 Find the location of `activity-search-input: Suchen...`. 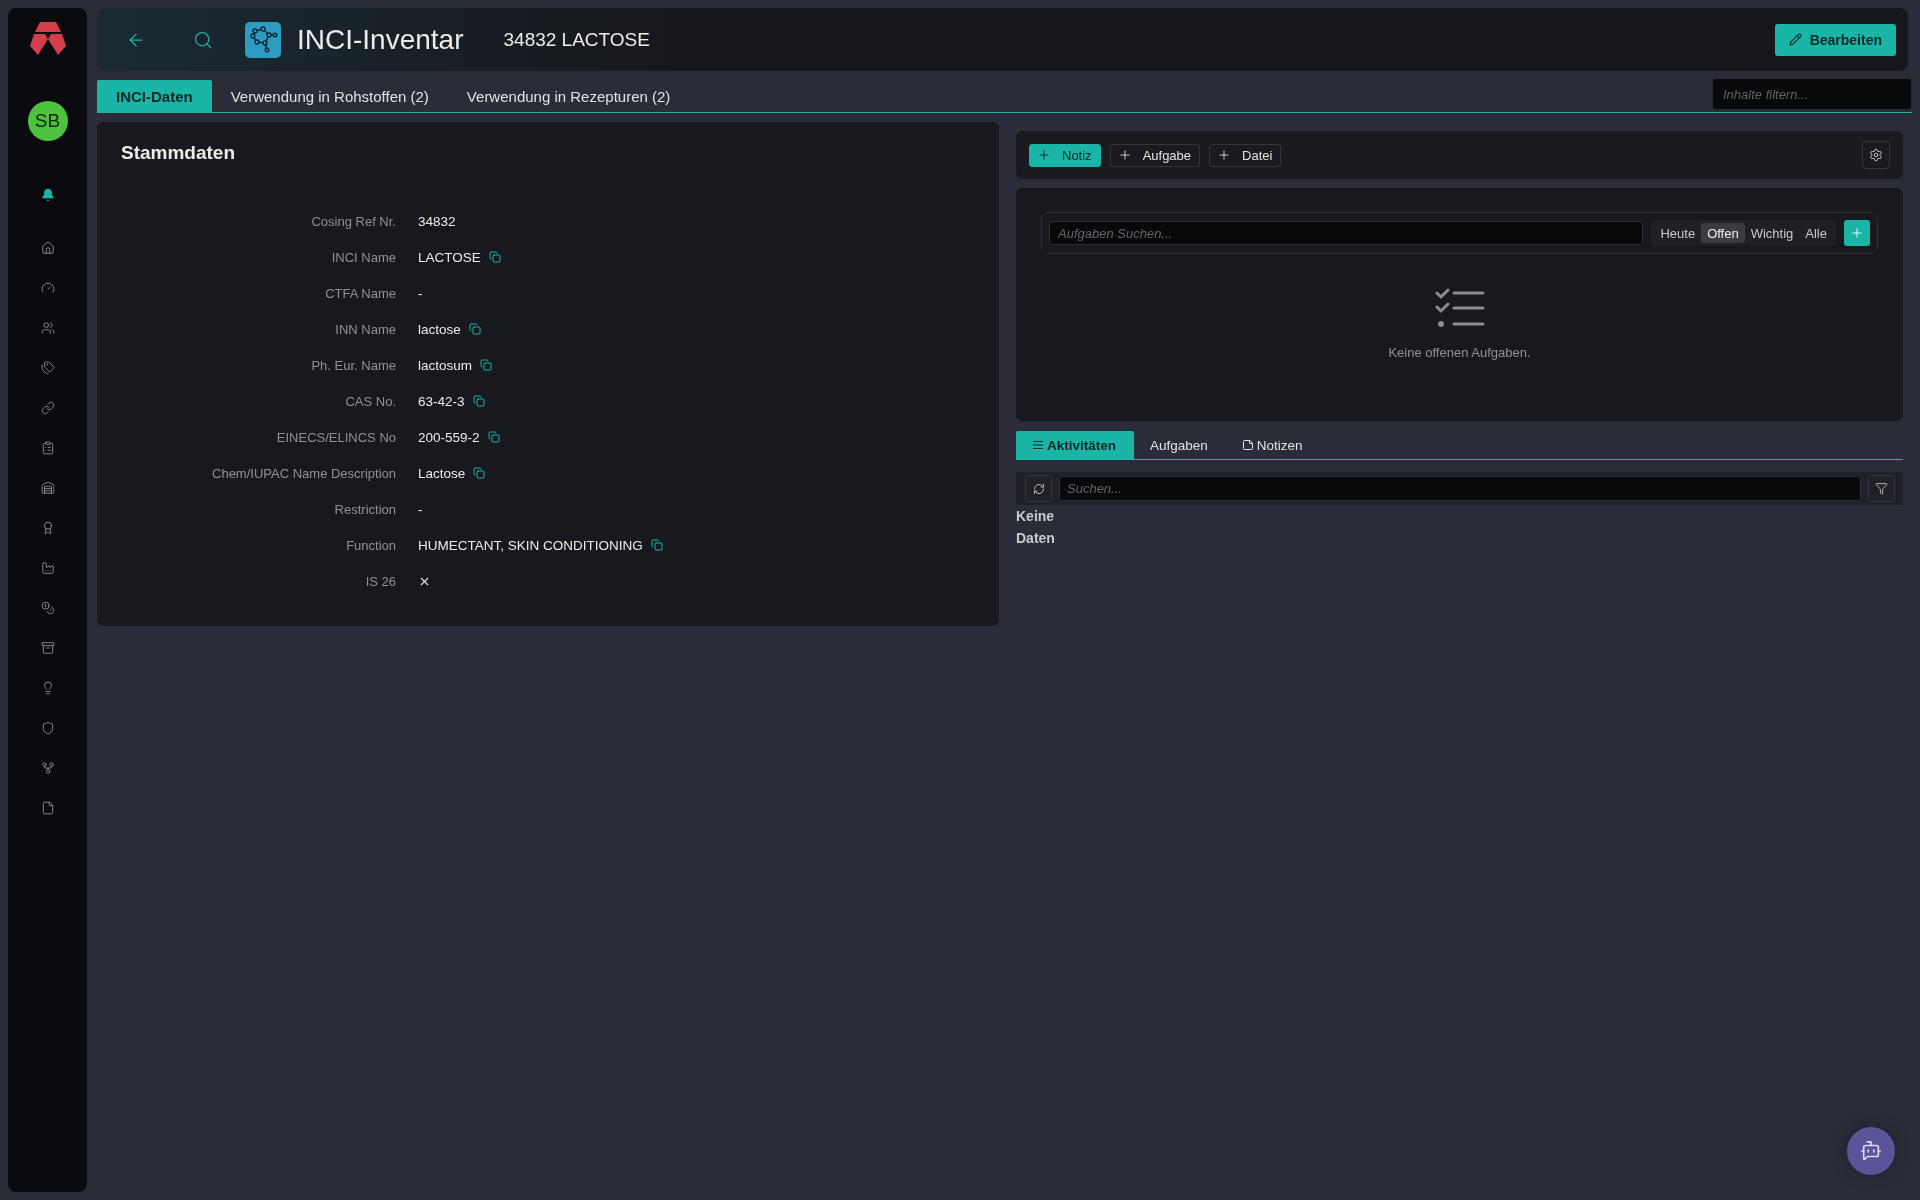

activity-search-input: Suchen... is located at coordinates (1460, 488).